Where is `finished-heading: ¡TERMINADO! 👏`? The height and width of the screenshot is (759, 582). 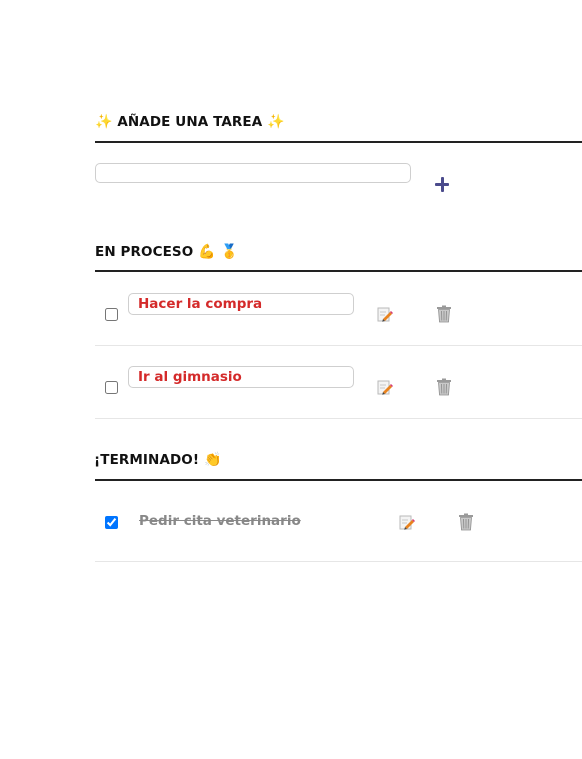
finished-heading: ¡TERMINADO! 👏 is located at coordinates (158, 460).